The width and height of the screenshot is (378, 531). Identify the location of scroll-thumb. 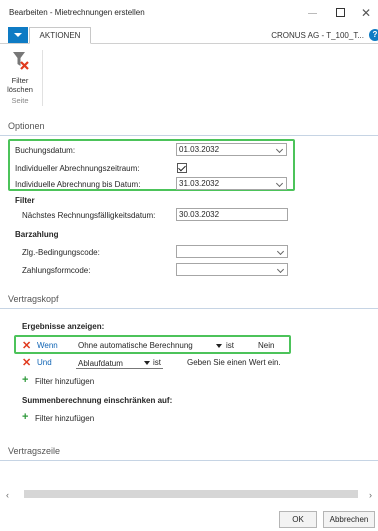
(191, 494).